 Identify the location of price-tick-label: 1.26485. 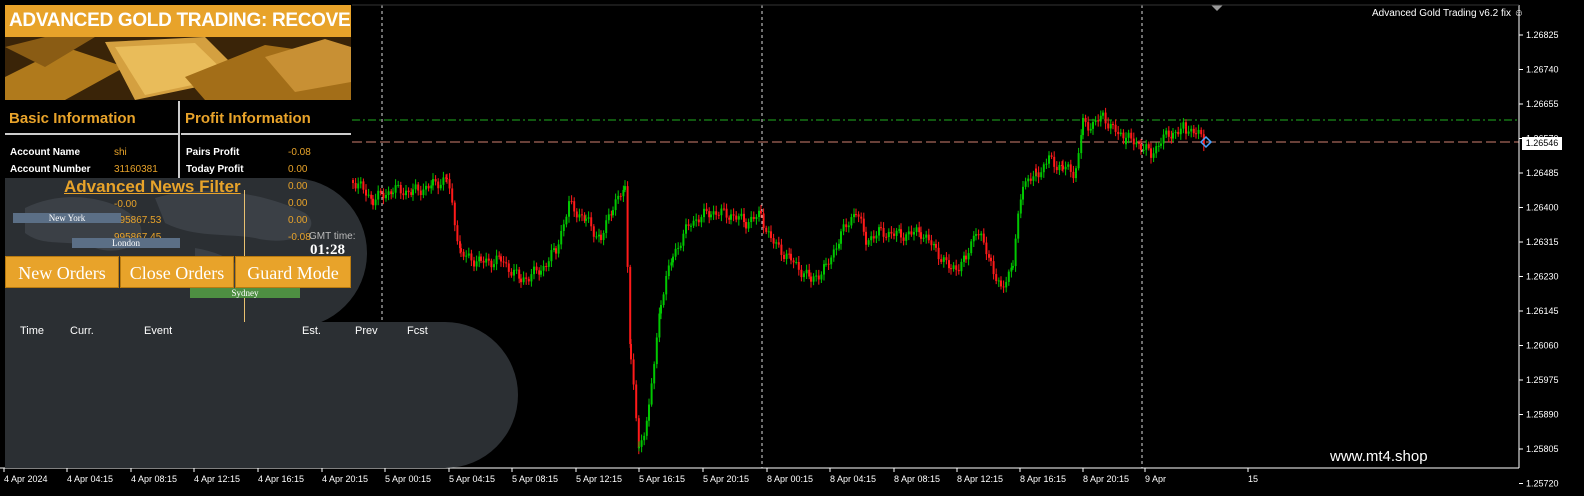
(1542, 173).